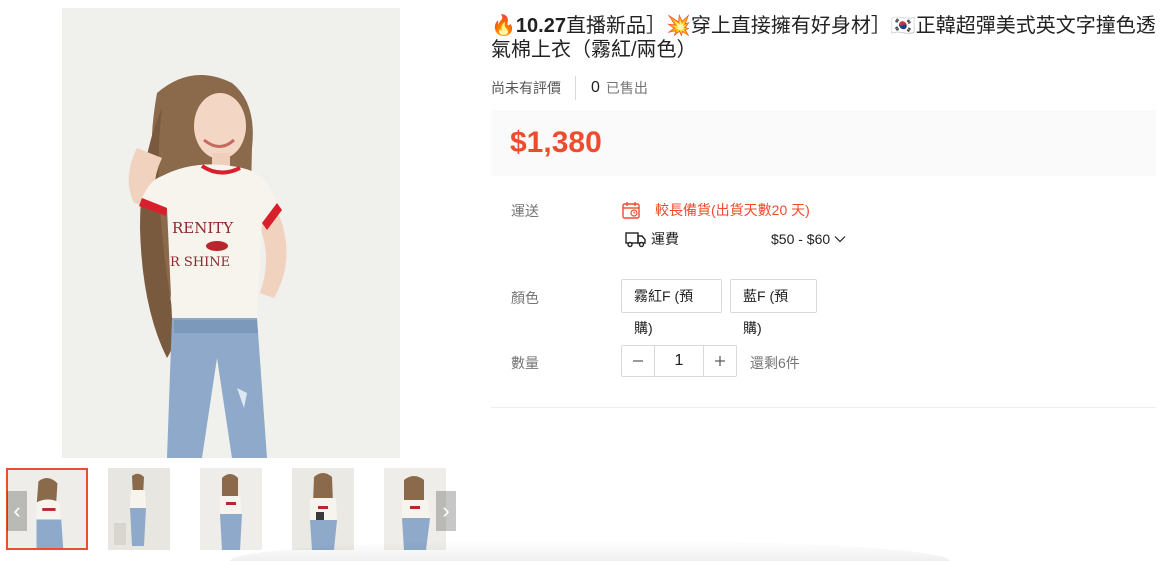  What do you see at coordinates (823, 407) in the screenshot?
I see `section-divider` at bounding box center [823, 407].